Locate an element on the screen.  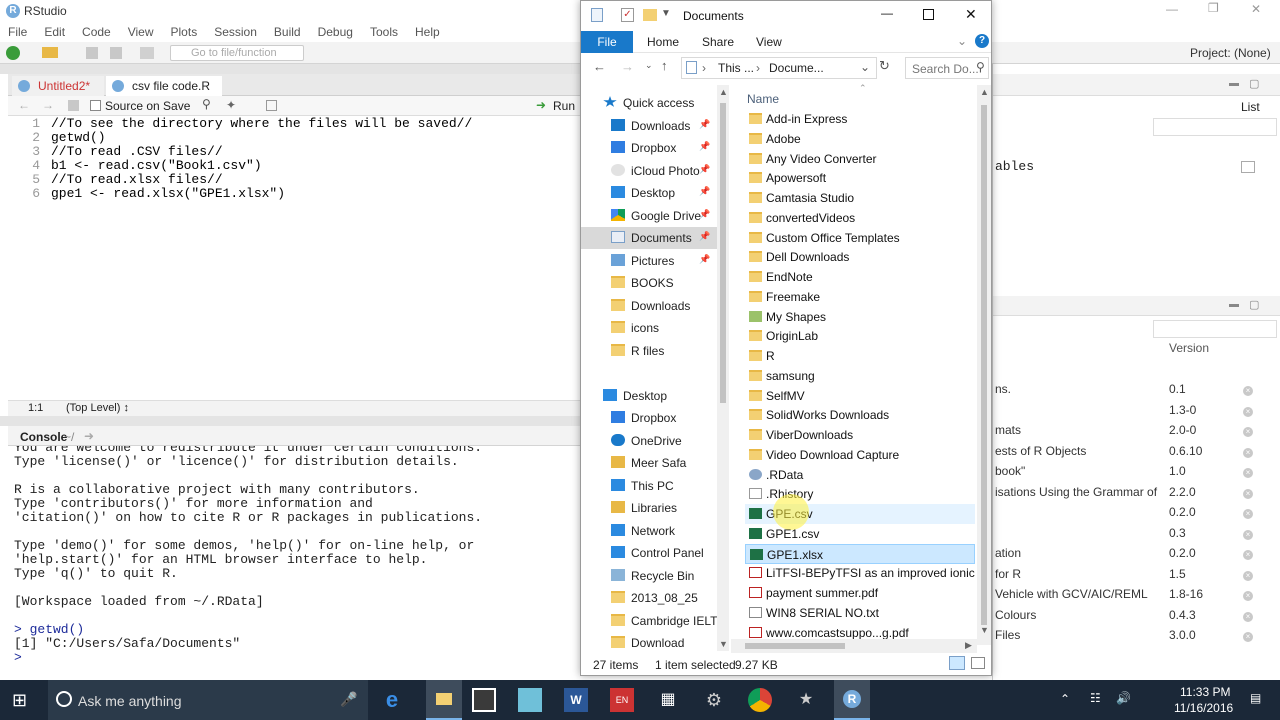
package-row: book" 1.0 × is located at coordinates (1136, 474).